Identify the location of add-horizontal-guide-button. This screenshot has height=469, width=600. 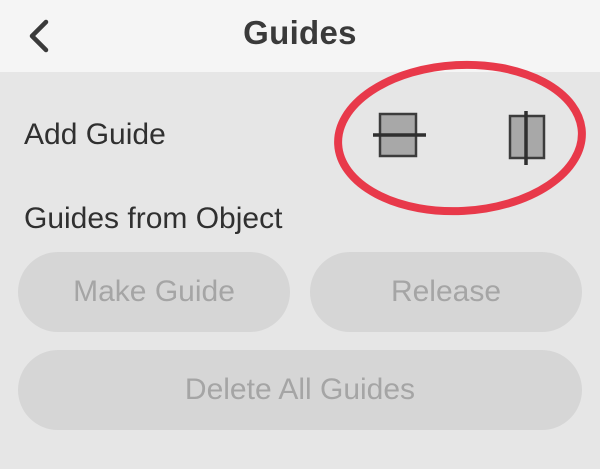
(400, 136).